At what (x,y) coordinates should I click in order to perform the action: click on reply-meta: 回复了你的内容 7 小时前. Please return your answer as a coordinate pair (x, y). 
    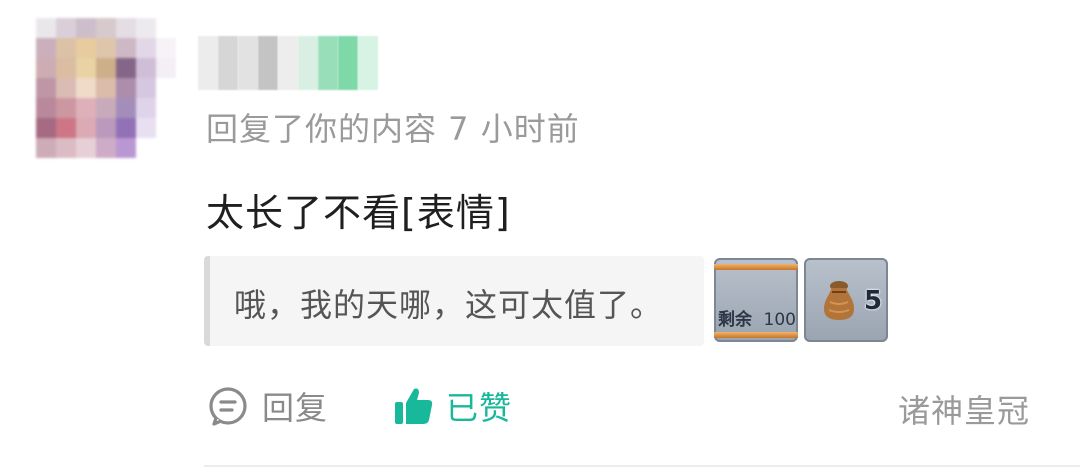
    Looking at the image, I should click on (393, 129).